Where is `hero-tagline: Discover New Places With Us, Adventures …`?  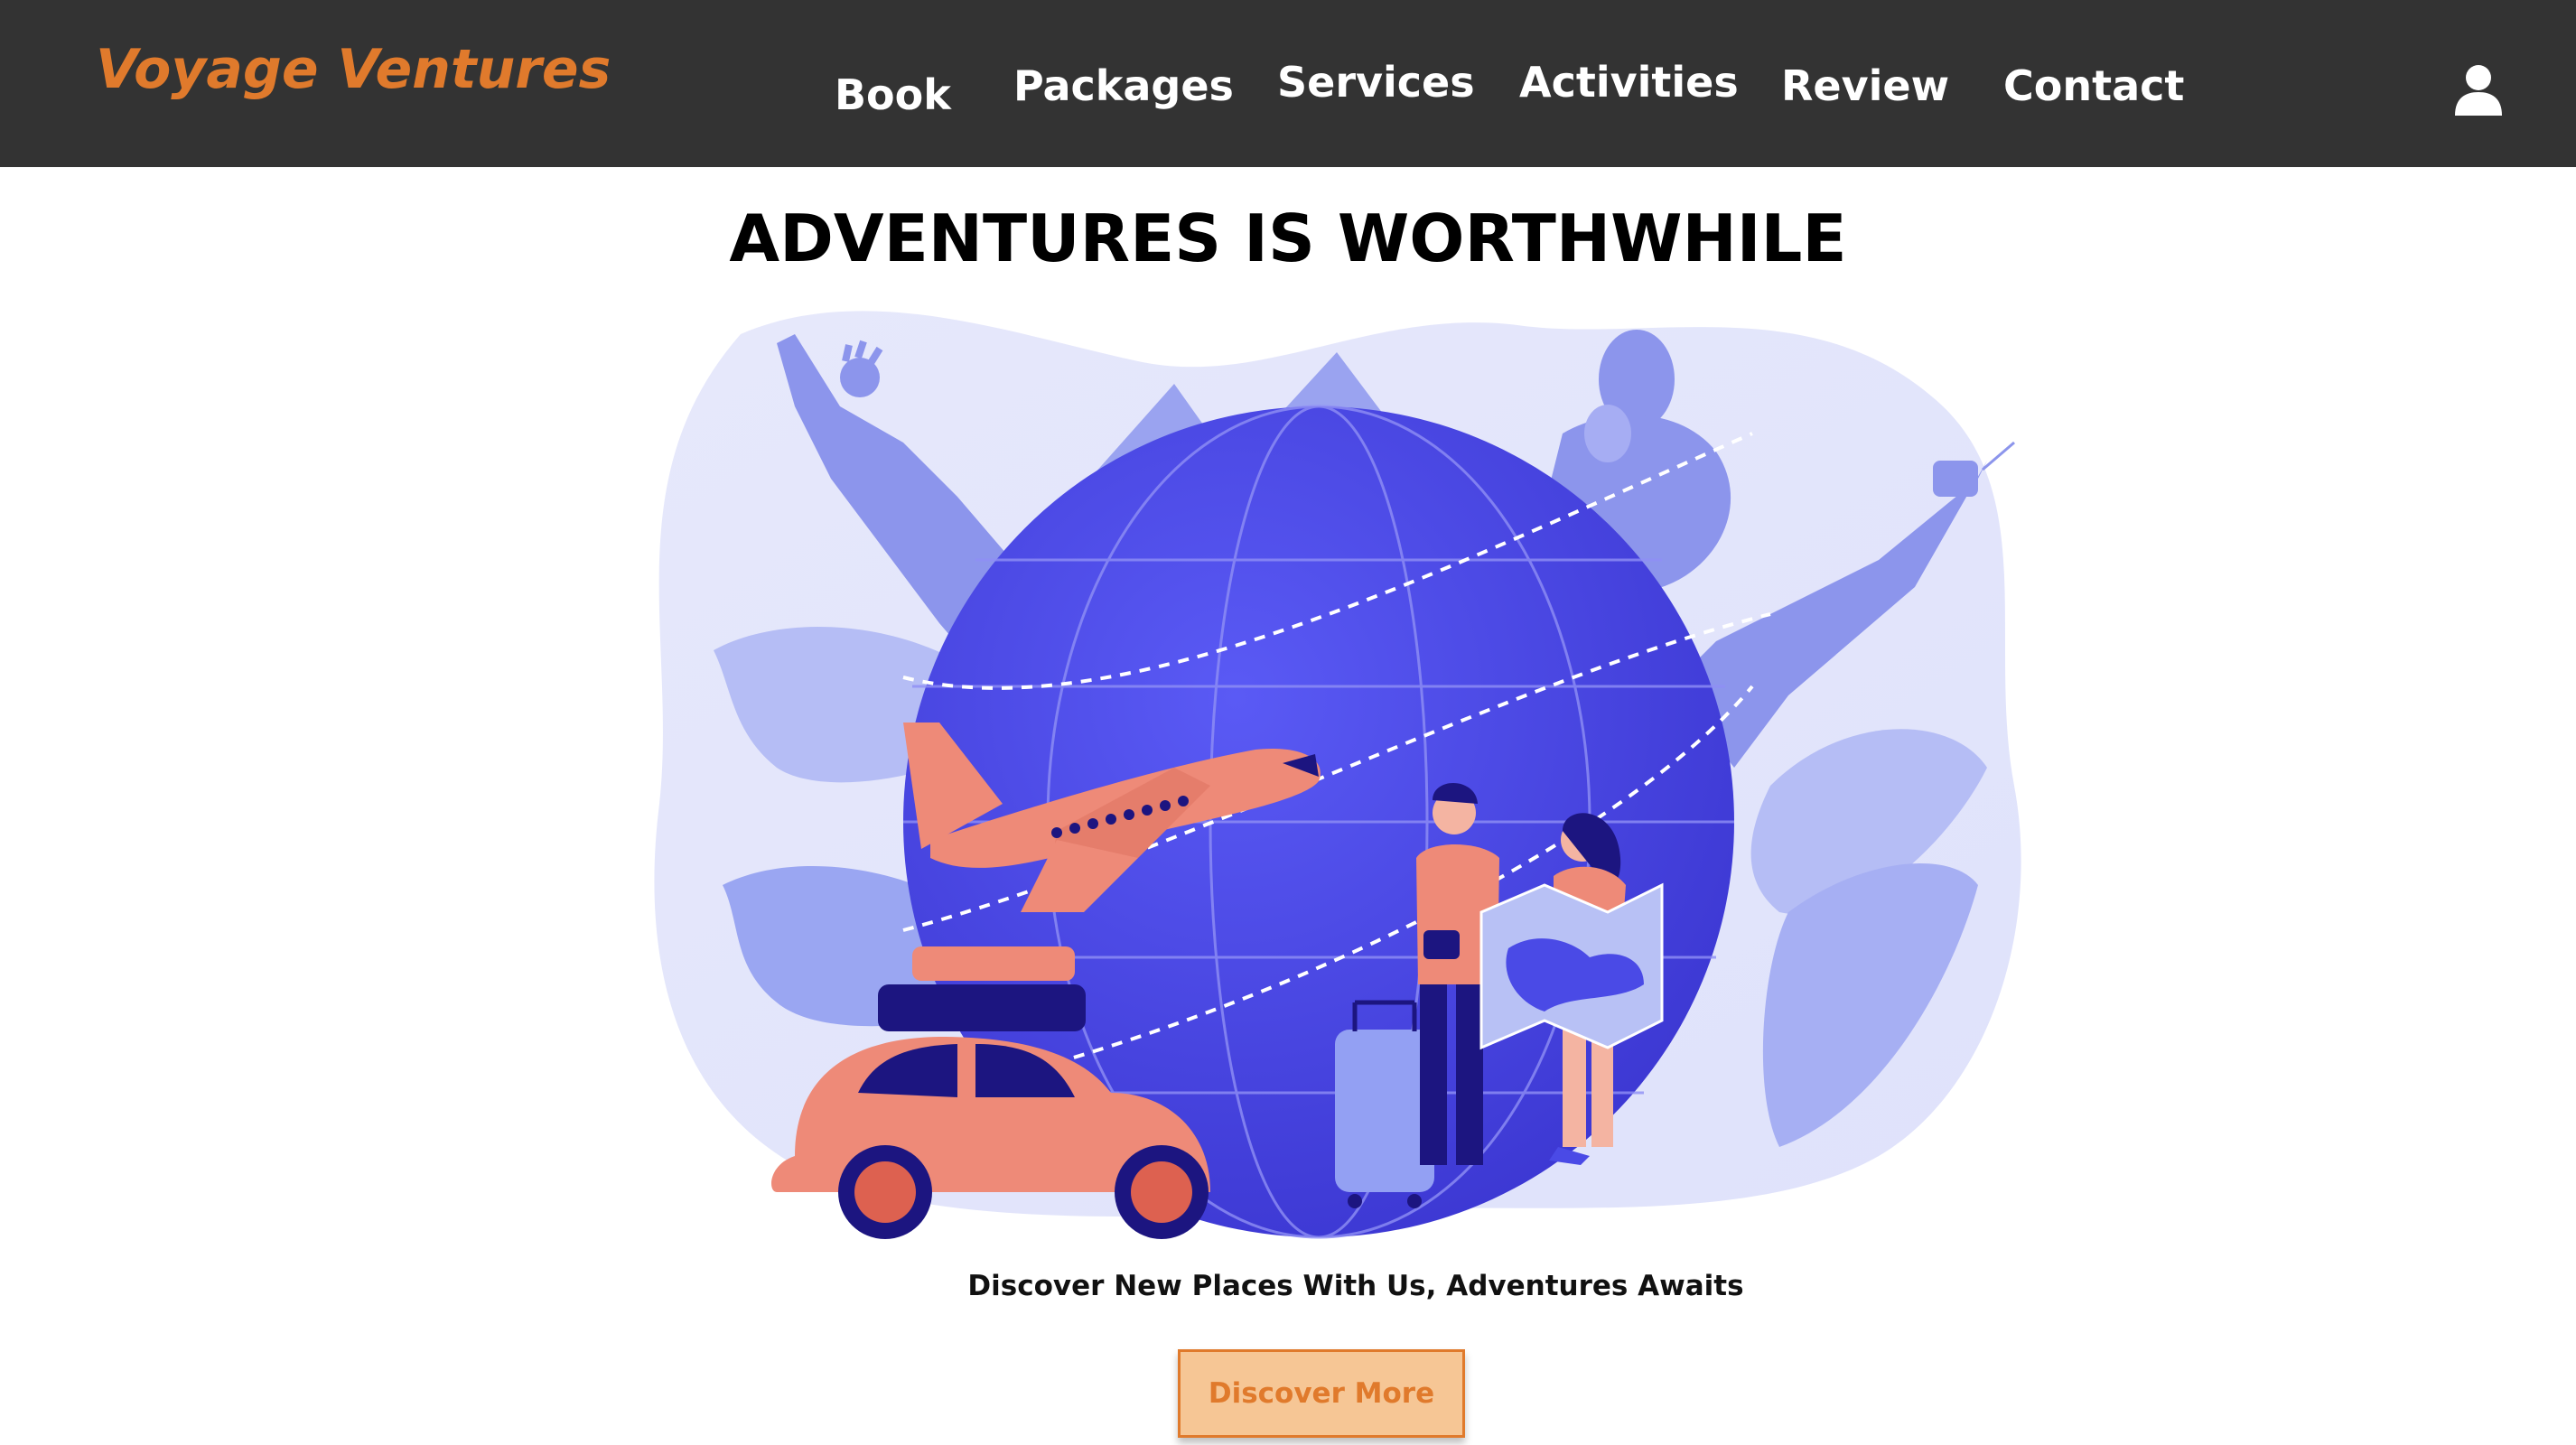 hero-tagline: Discover New Places With Us, Adventures … is located at coordinates (1355, 1286).